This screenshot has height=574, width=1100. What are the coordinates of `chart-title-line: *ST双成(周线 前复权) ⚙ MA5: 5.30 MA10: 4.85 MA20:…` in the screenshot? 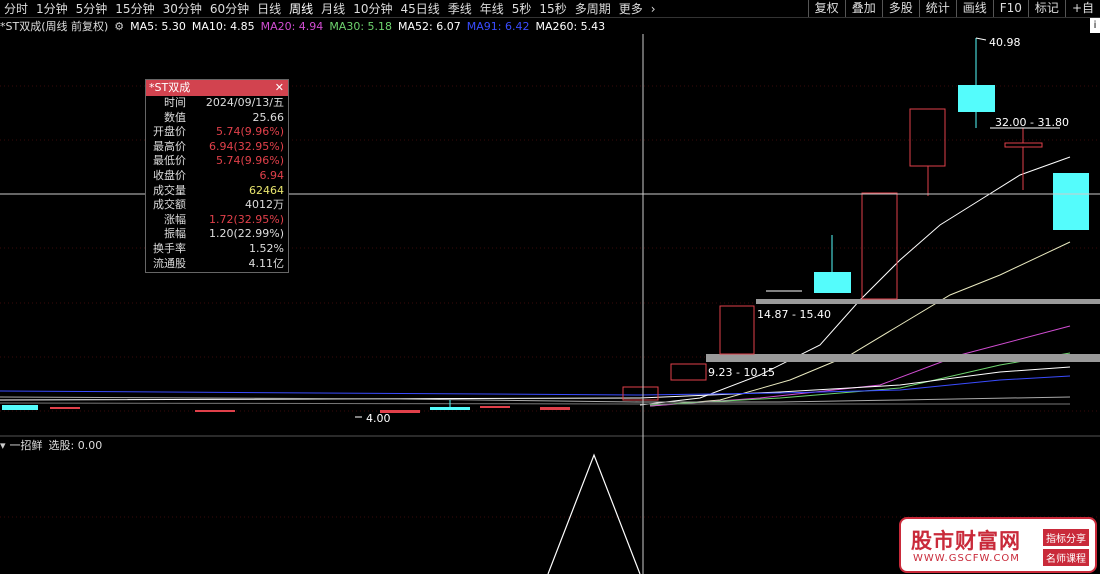 It's located at (308, 26).